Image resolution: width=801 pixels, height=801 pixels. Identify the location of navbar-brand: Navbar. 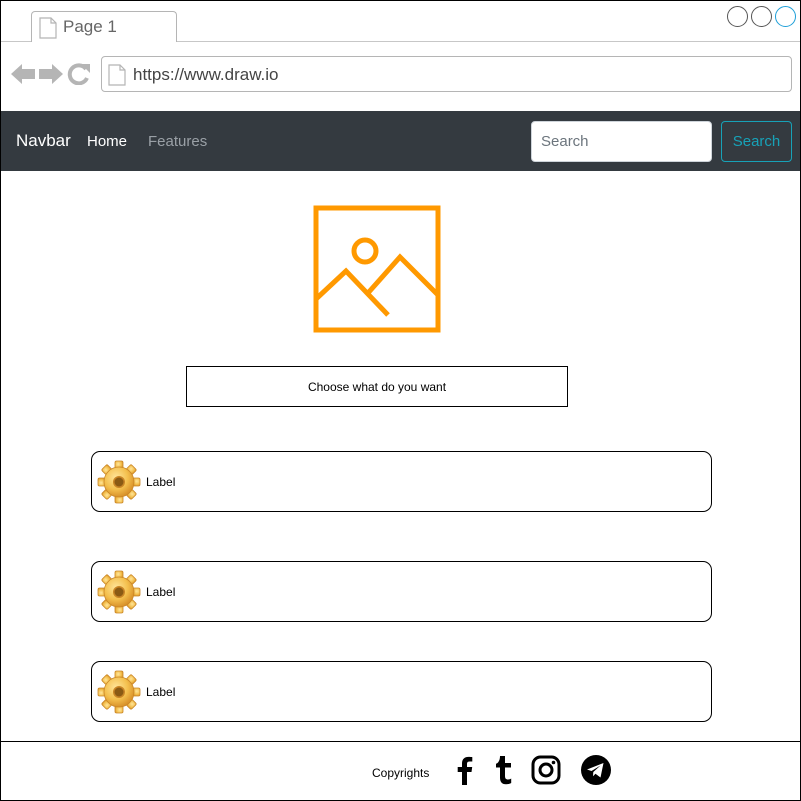
(43, 141).